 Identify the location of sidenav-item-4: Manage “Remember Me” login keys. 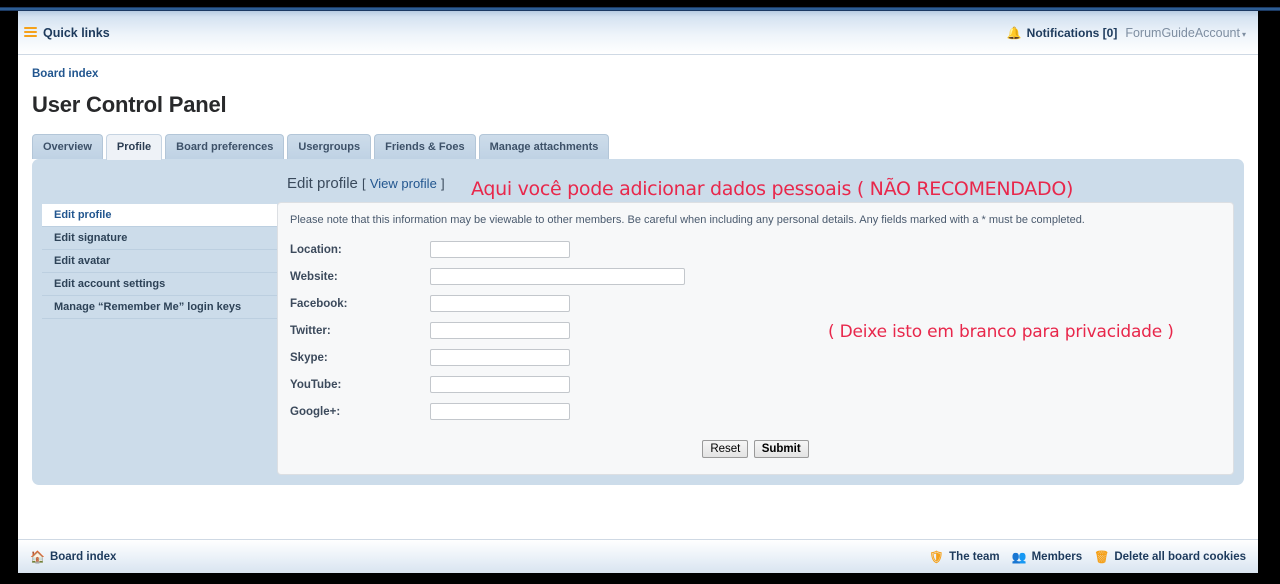
(159, 307).